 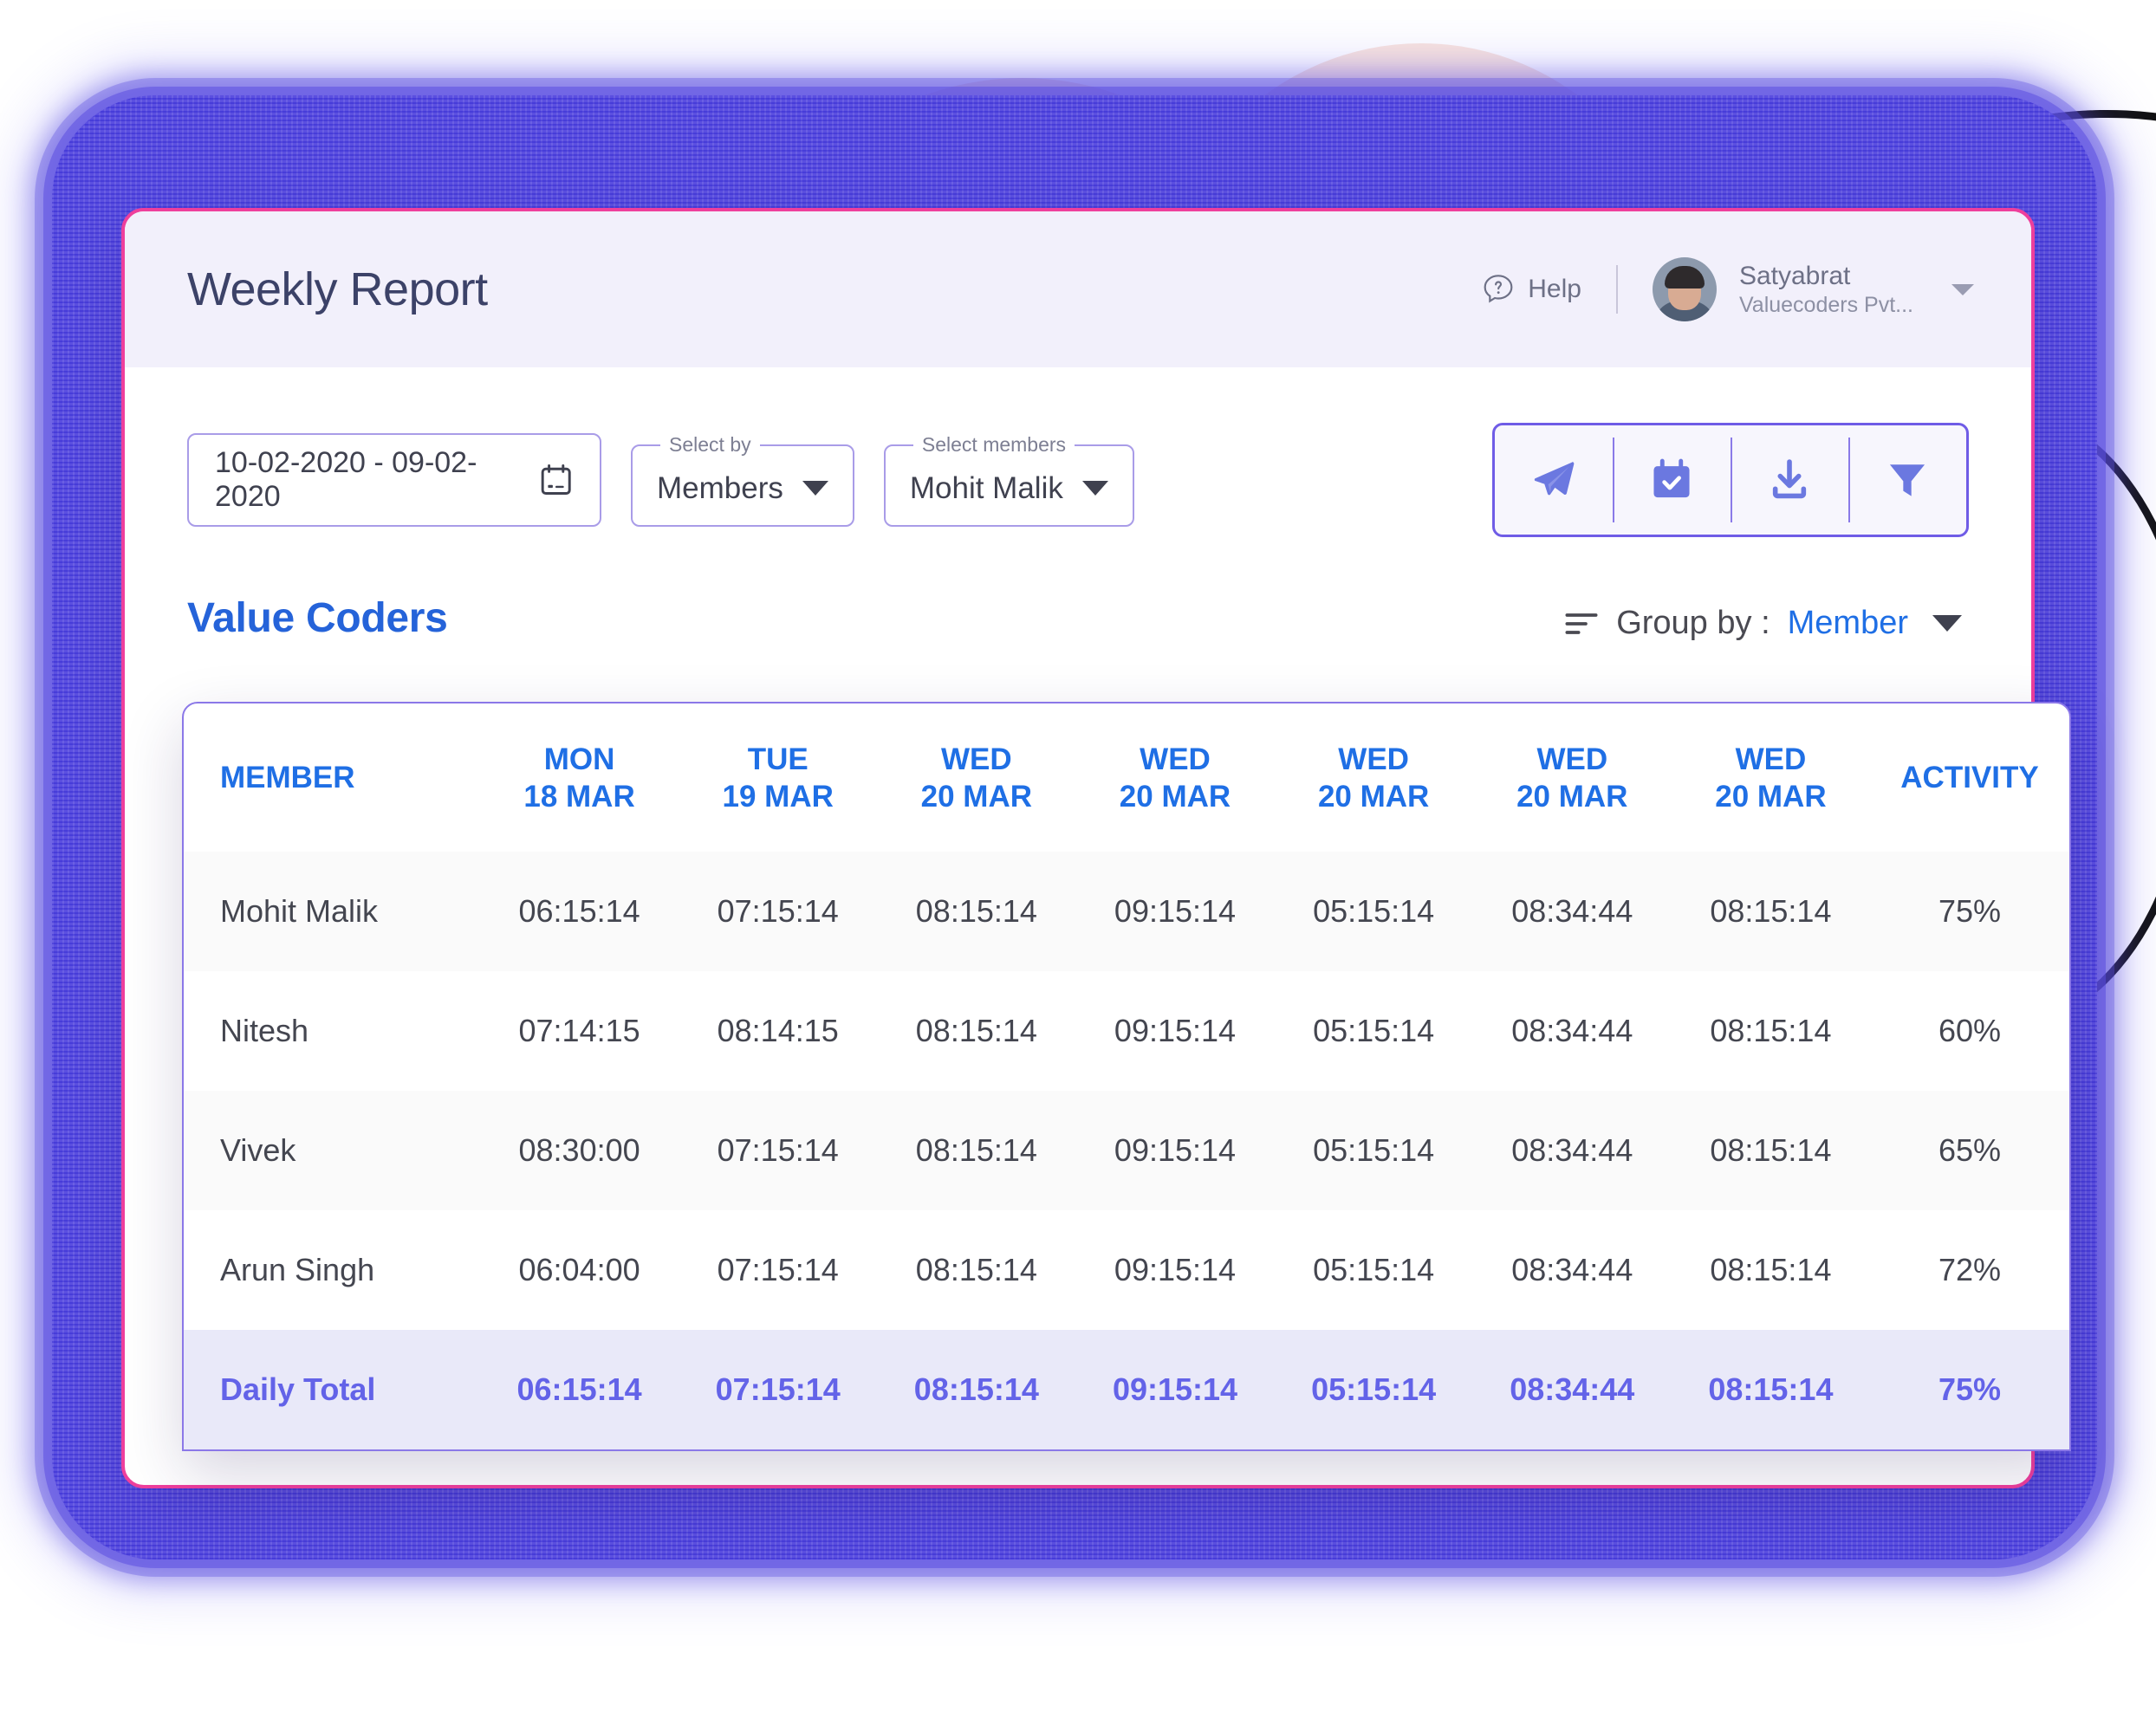 I want to click on group-by-control: Group by : Member, so click(x=1763, y=623).